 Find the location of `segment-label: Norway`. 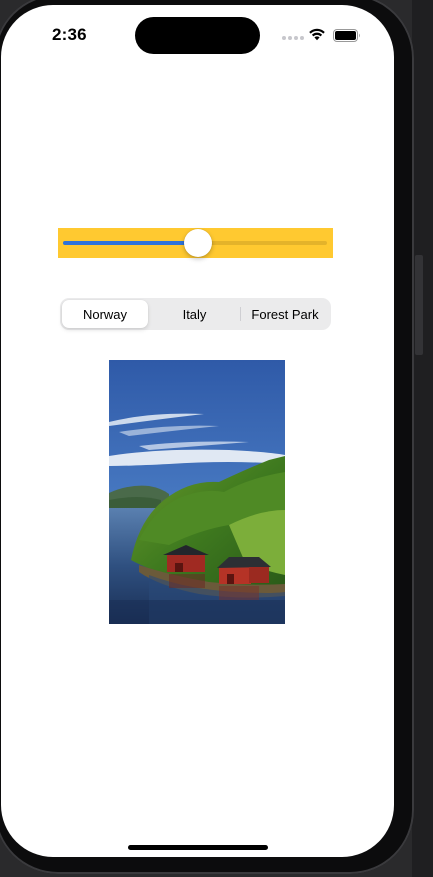

segment-label: Norway is located at coordinates (105, 314).